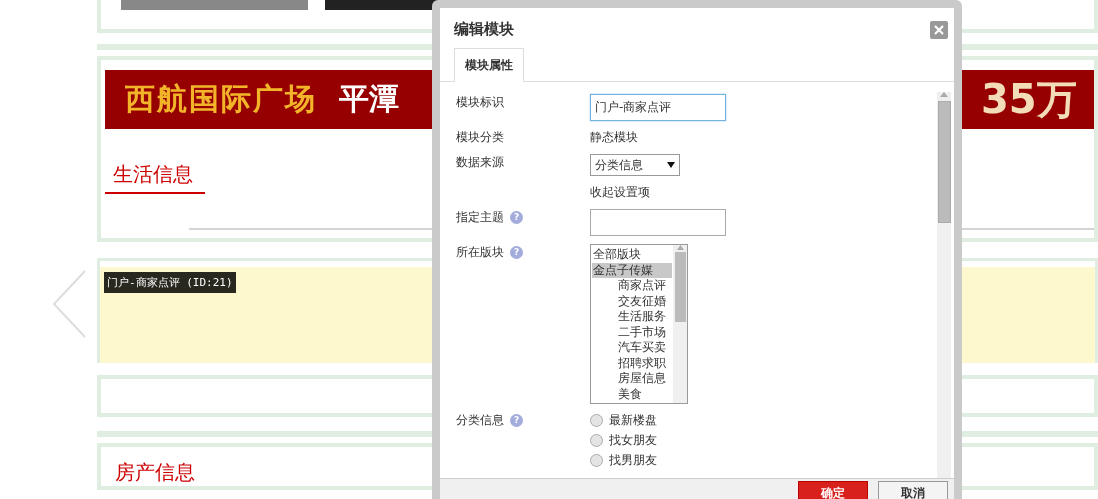 This screenshot has height=499, width=1098. What do you see at coordinates (480, 137) in the screenshot?
I see `field-label: 模块分类` at bounding box center [480, 137].